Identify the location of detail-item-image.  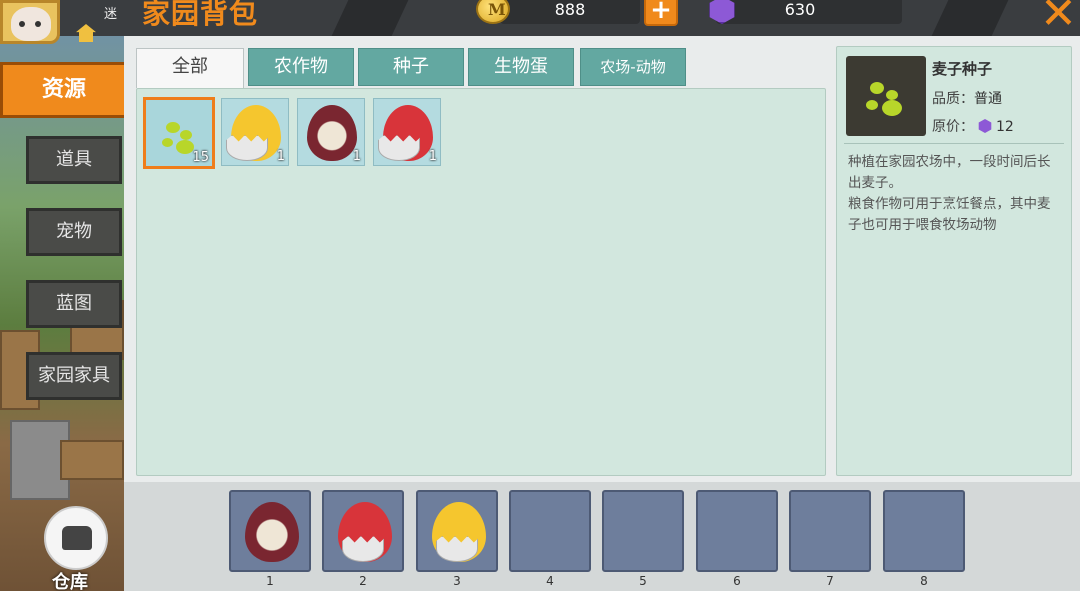
(886, 96).